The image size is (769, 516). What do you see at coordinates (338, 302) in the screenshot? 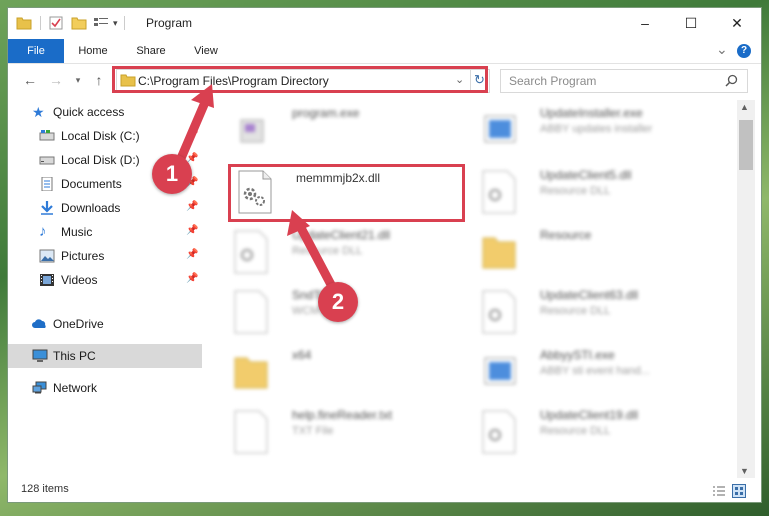
I see `step-callout-2: 2` at bounding box center [338, 302].